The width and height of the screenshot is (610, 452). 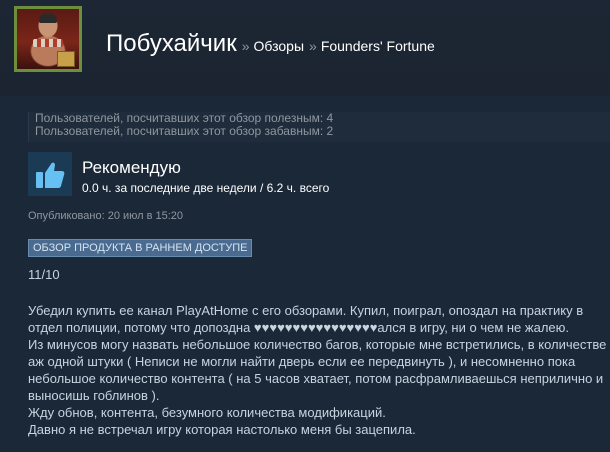 I want to click on review-line: выносишь гоблинов )., so click(x=94, y=395).